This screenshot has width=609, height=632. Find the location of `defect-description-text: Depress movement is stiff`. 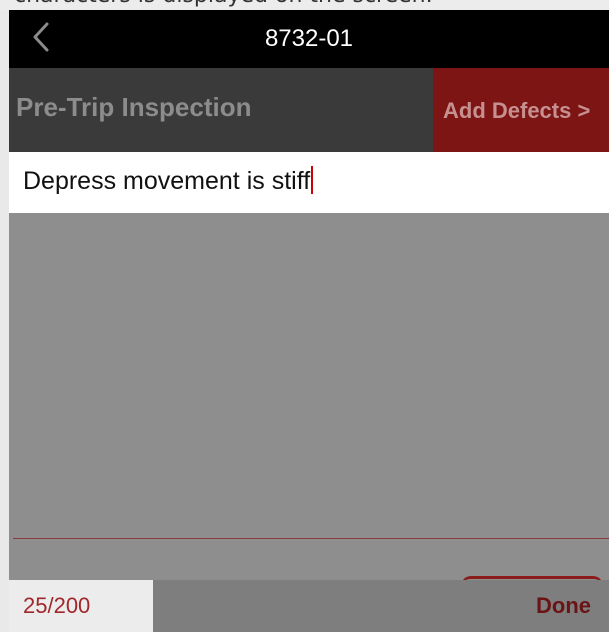

defect-description-text: Depress movement is stiff is located at coordinates (168, 181).